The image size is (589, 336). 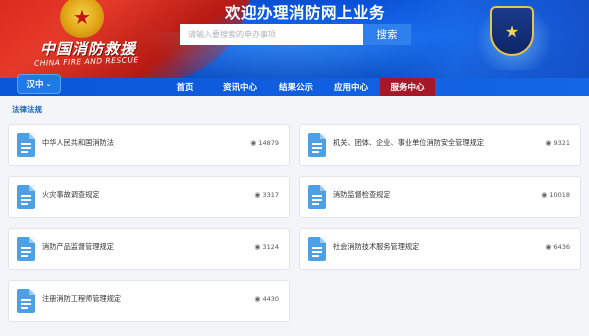 What do you see at coordinates (296, 87) in the screenshot?
I see `nav-item-results: 结果公示` at bounding box center [296, 87].